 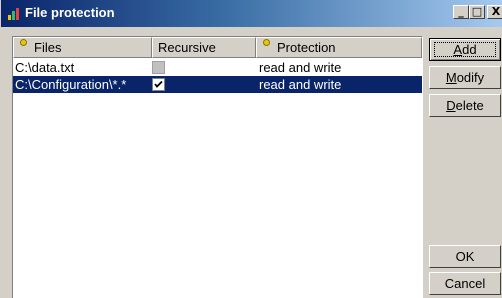 I want to click on minimize-button: _, so click(x=461, y=12).